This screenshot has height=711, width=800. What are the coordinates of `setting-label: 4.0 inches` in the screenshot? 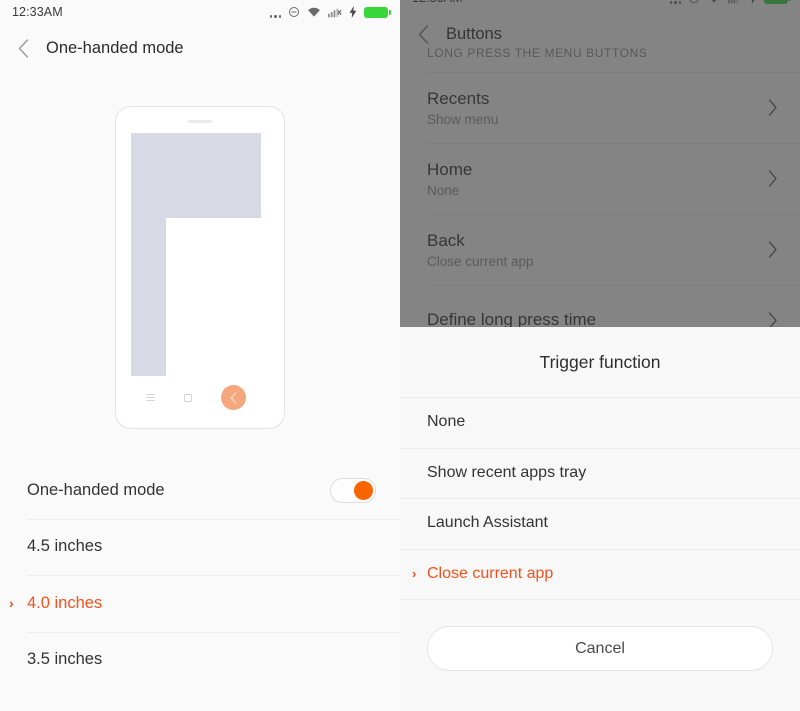 It's located at (65, 602).